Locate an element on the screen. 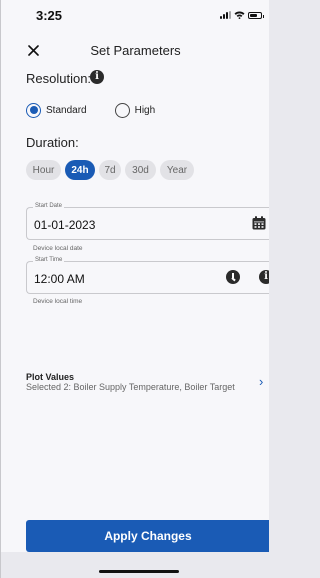 The image size is (320, 578). info-icon: i is located at coordinates (97, 77).